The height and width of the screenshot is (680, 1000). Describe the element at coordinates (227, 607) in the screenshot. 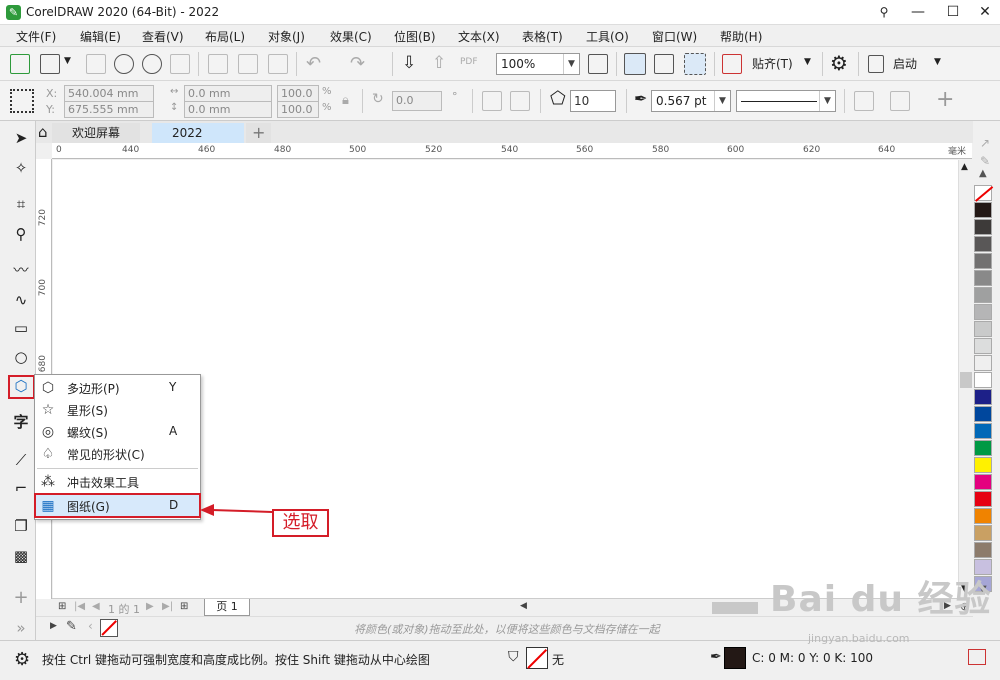

I see `page-tab: 页 1` at that location.